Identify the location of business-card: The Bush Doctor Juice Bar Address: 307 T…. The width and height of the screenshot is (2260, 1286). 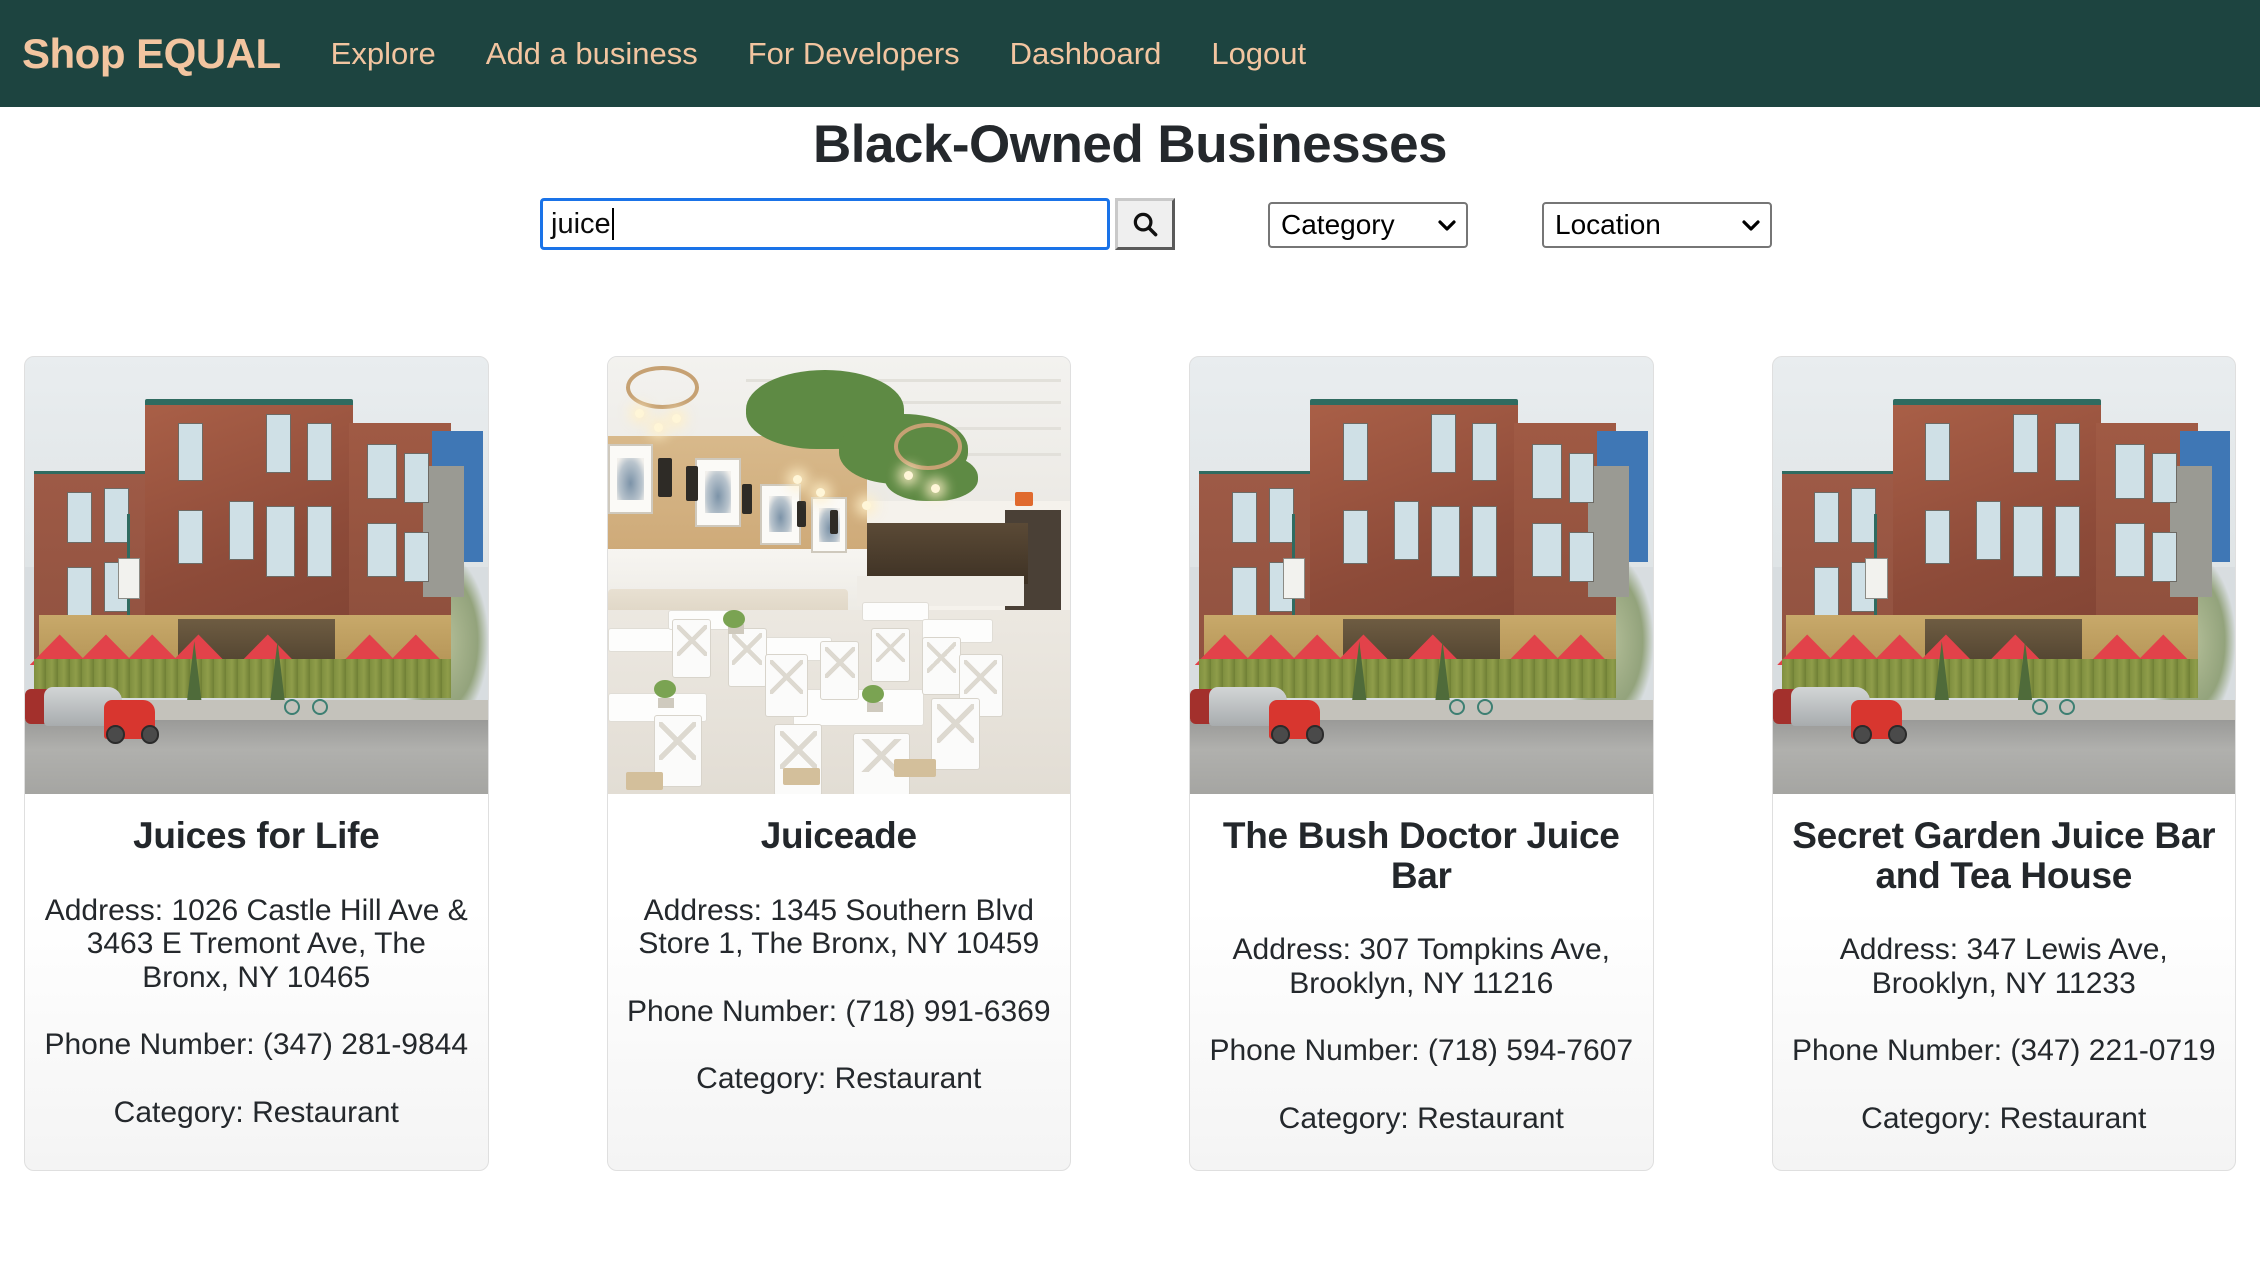
(1421, 763).